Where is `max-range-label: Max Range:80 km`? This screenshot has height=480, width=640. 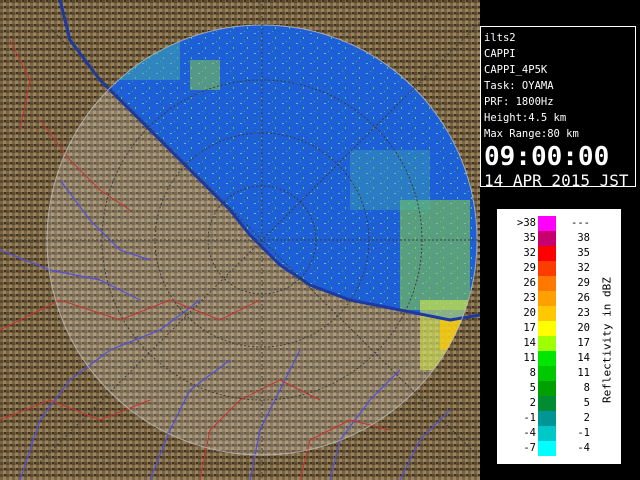 max-range-label: Max Range:80 km is located at coordinates (531, 134).